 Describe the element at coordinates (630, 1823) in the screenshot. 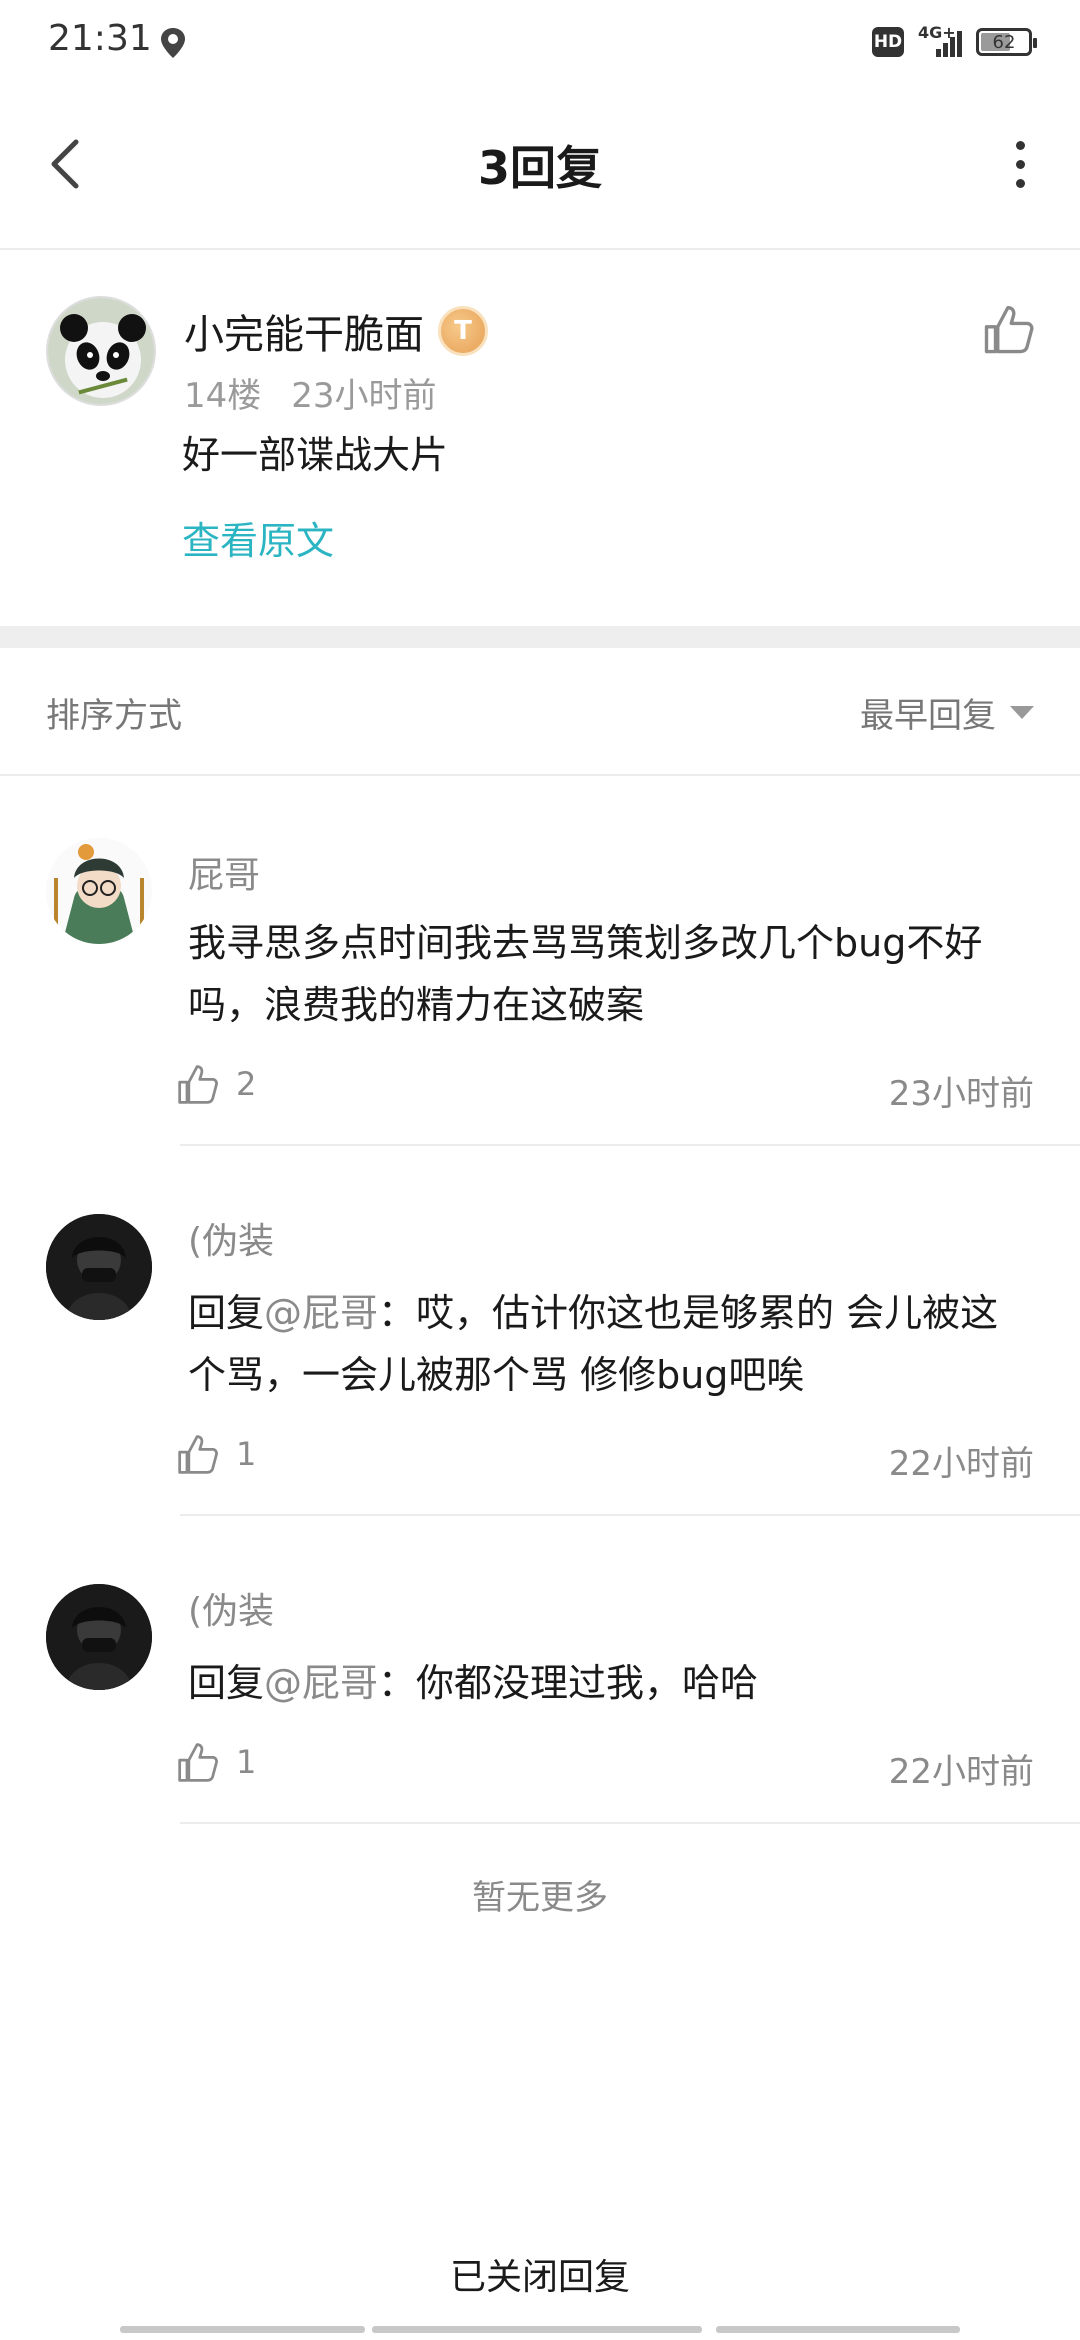

I see `reply-divider` at that location.